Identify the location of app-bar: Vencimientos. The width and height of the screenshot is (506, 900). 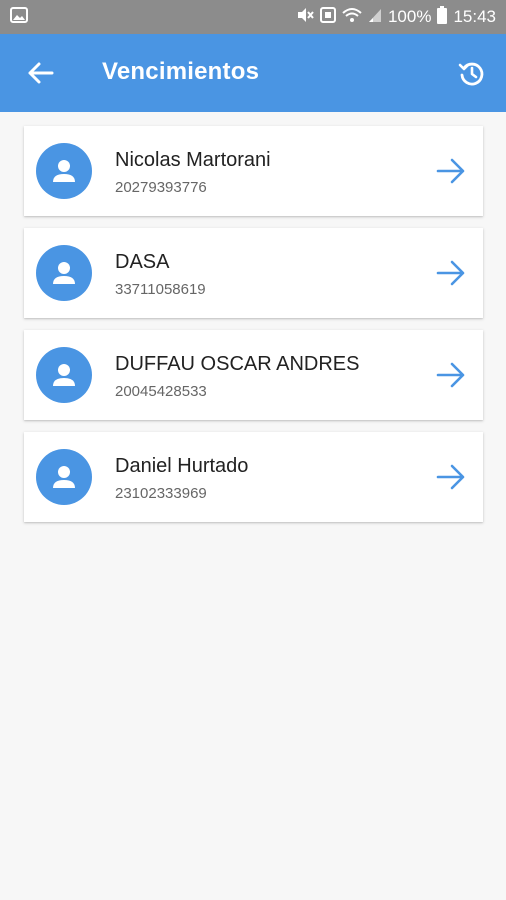
(253, 73).